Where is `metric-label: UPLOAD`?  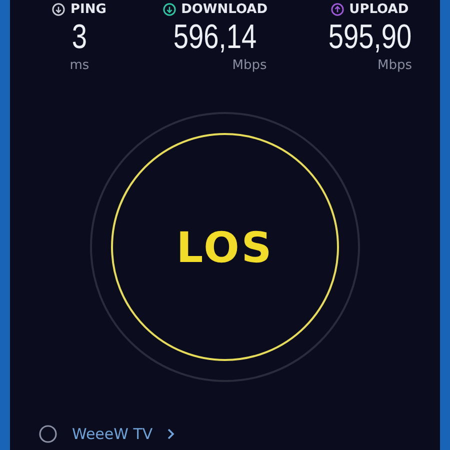
metric-label: UPLOAD is located at coordinates (379, 9).